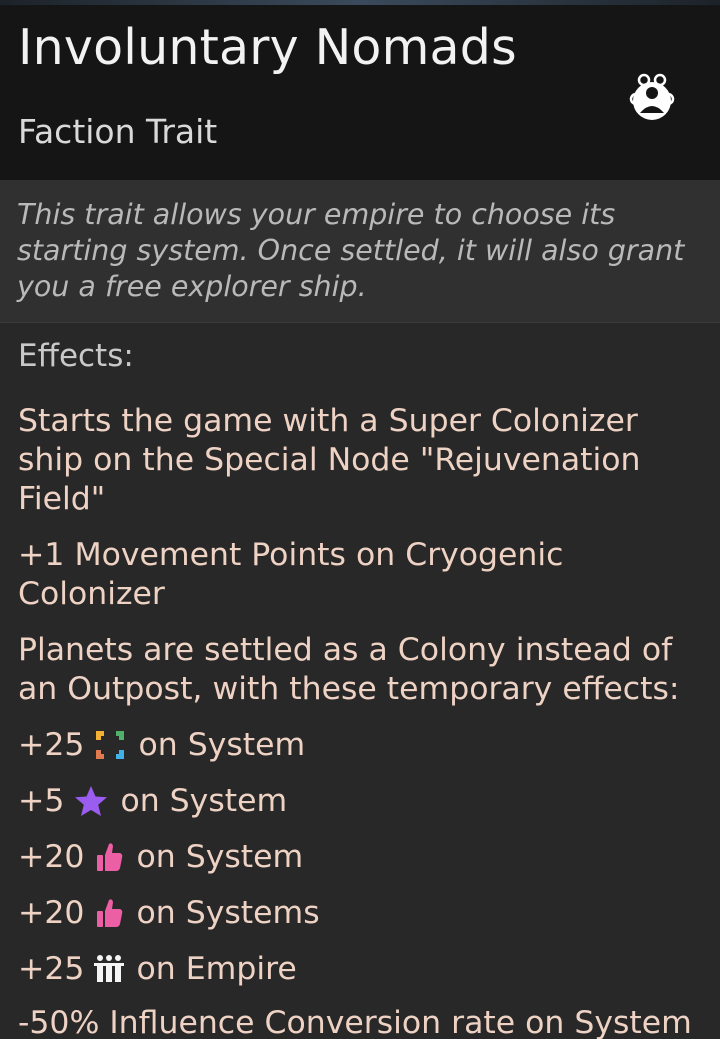  I want to click on fids-icon, so click(110, 745).